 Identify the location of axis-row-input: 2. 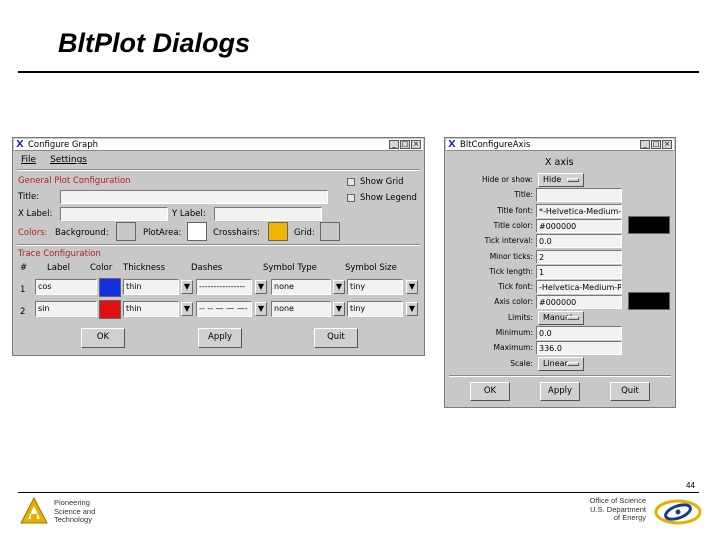
(579, 257).